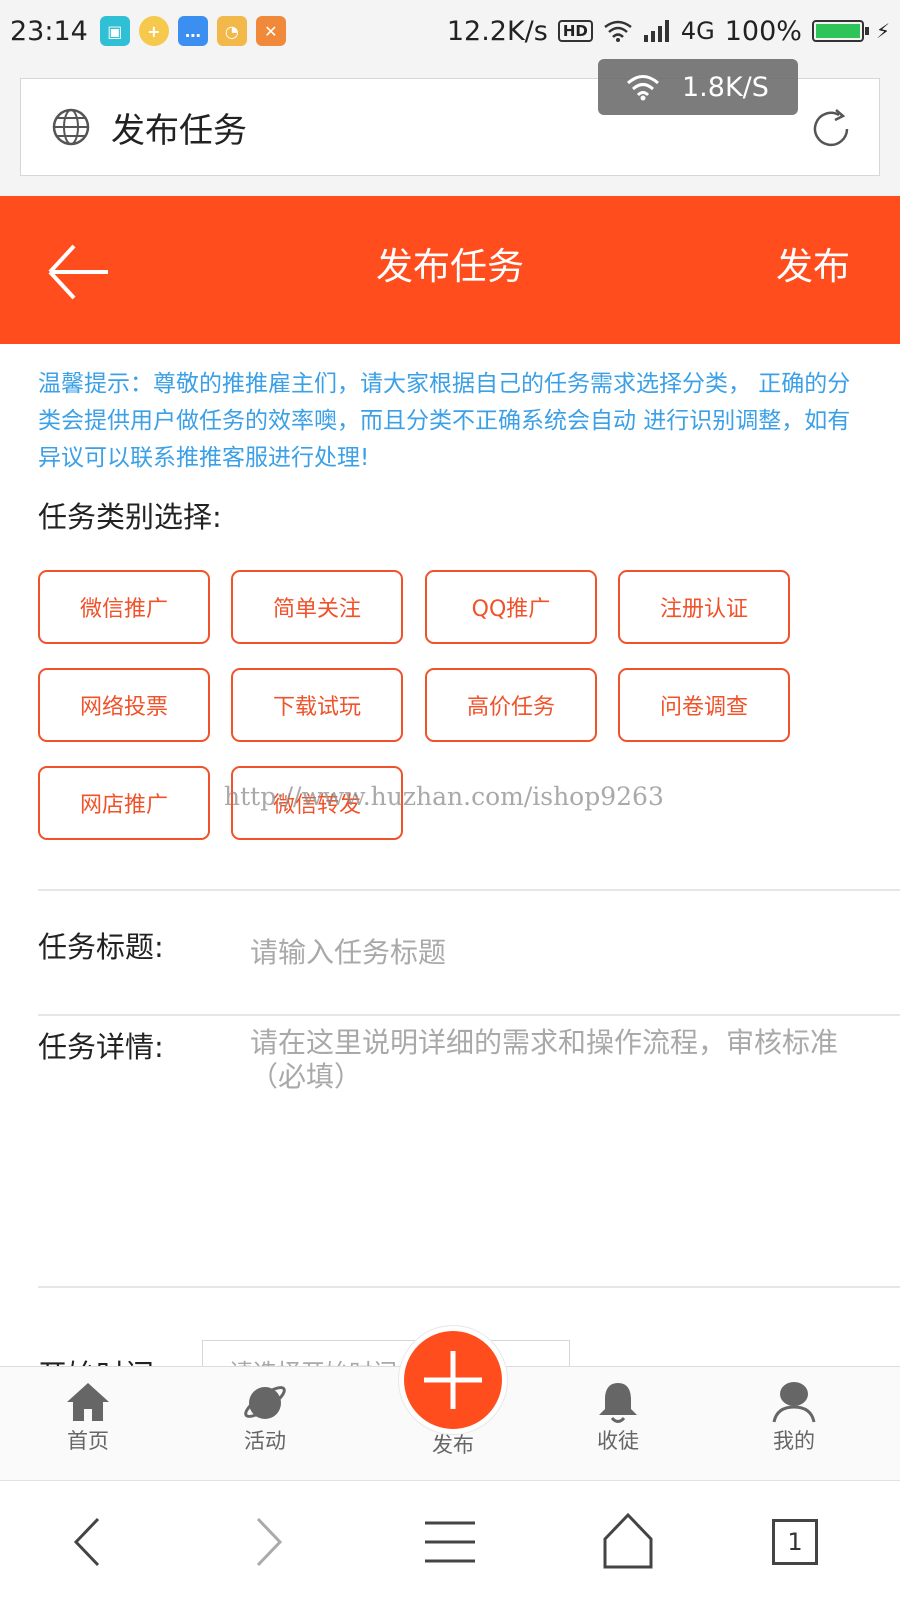 This screenshot has height=1600, width=900. I want to click on category-button: 微信推广, so click(124, 607).